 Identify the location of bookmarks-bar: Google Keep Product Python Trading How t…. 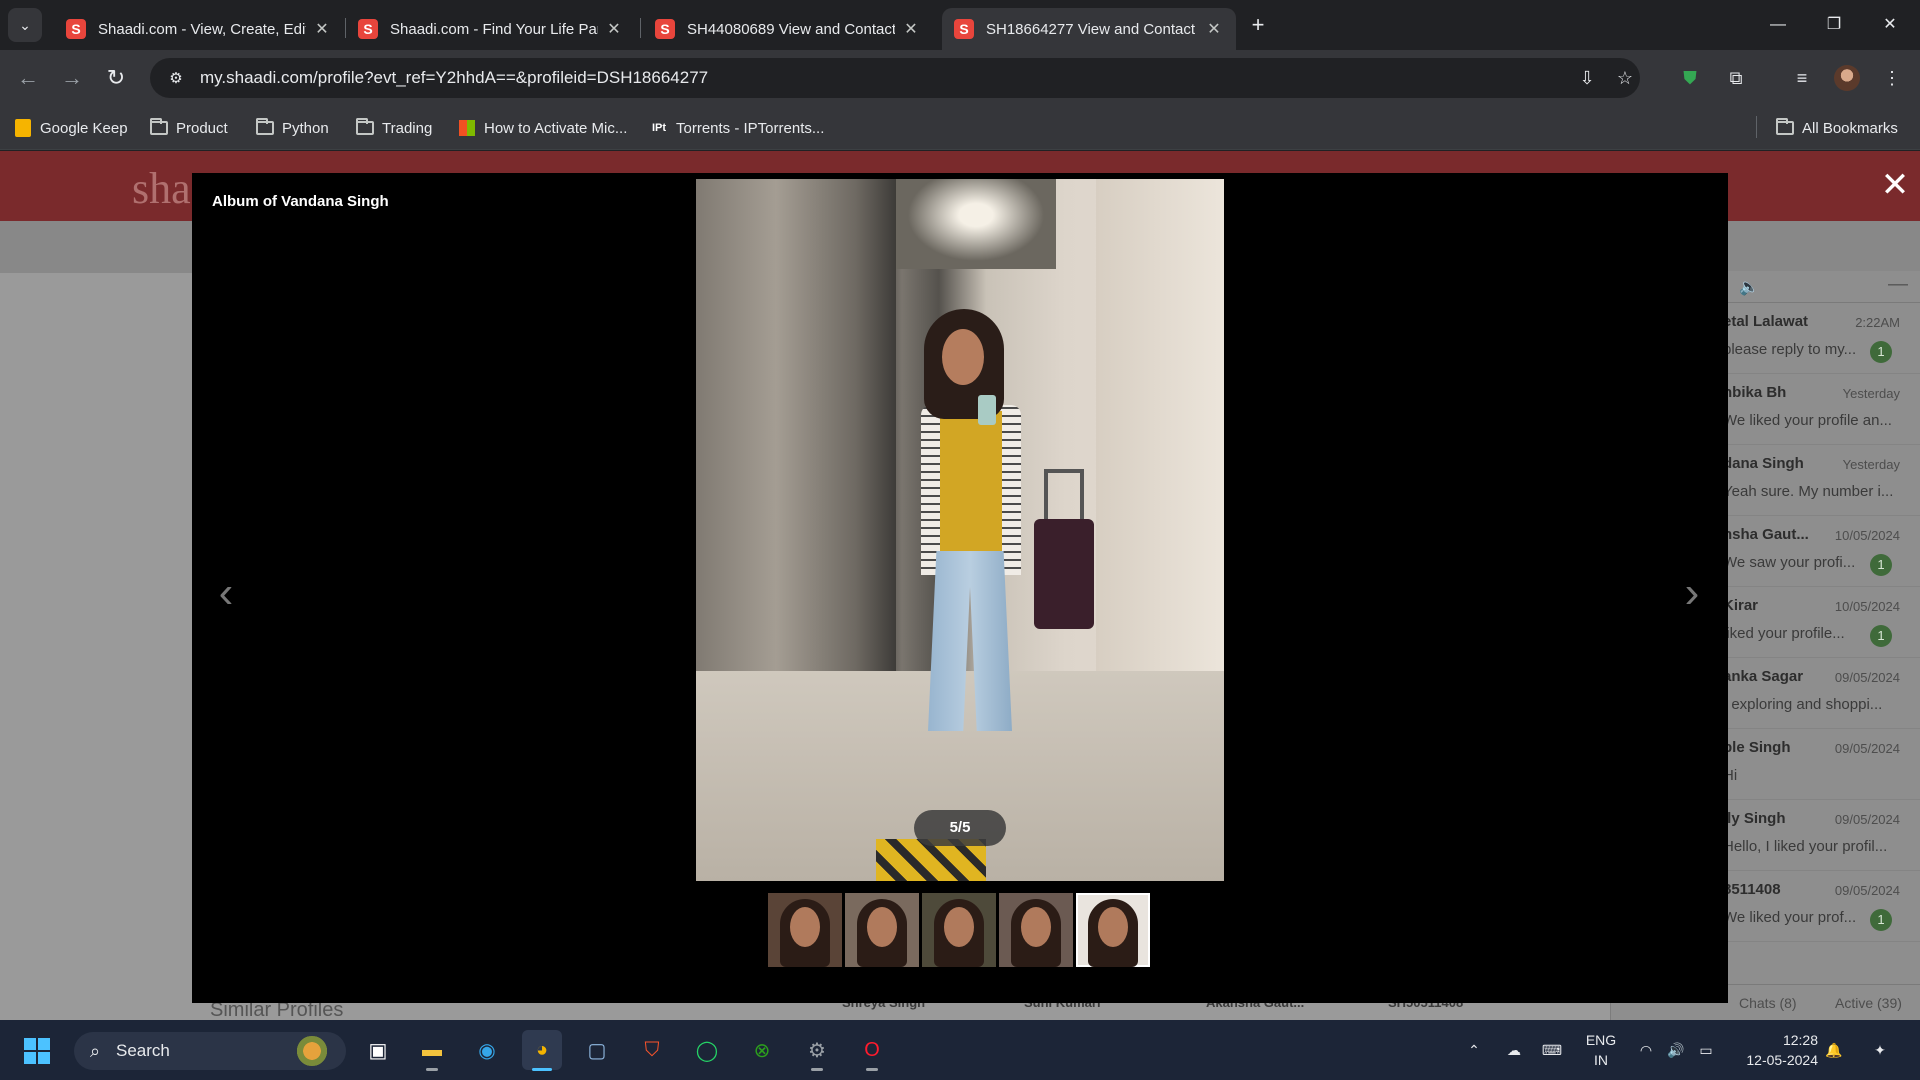
(960, 128).